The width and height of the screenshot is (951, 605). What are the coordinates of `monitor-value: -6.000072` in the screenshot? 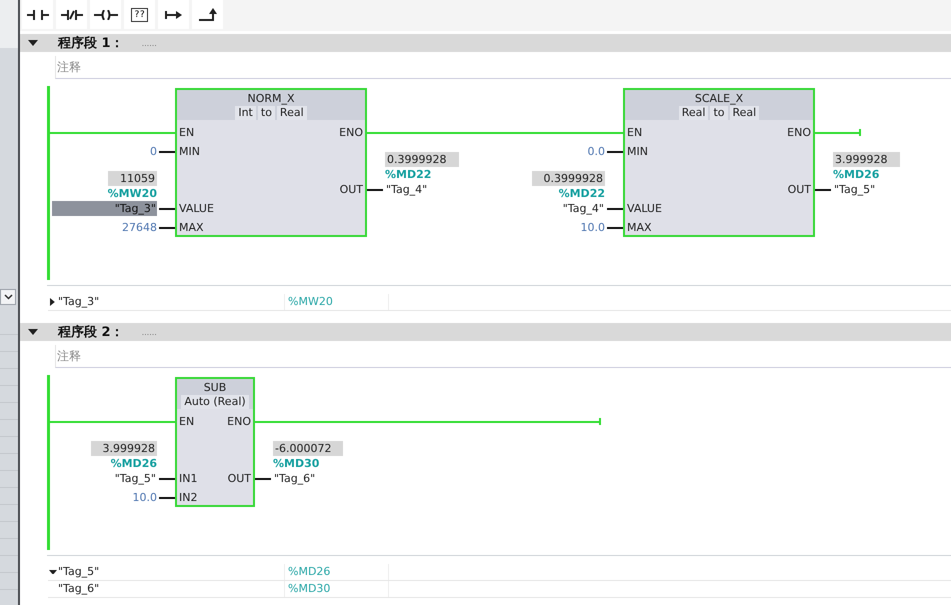 It's located at (308, 448).